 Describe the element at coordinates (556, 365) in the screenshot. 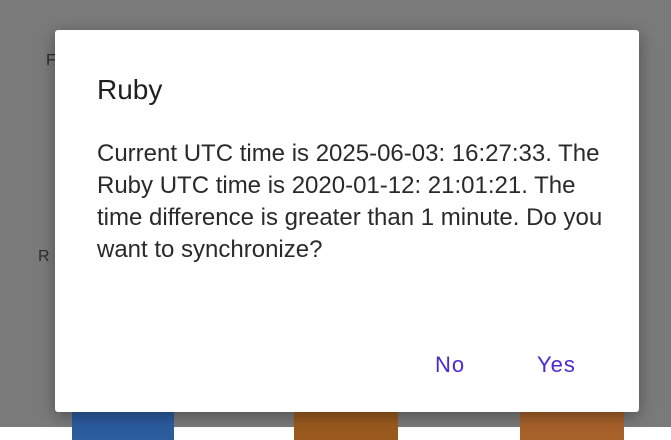

I see `yes-button: Yes` at that location.